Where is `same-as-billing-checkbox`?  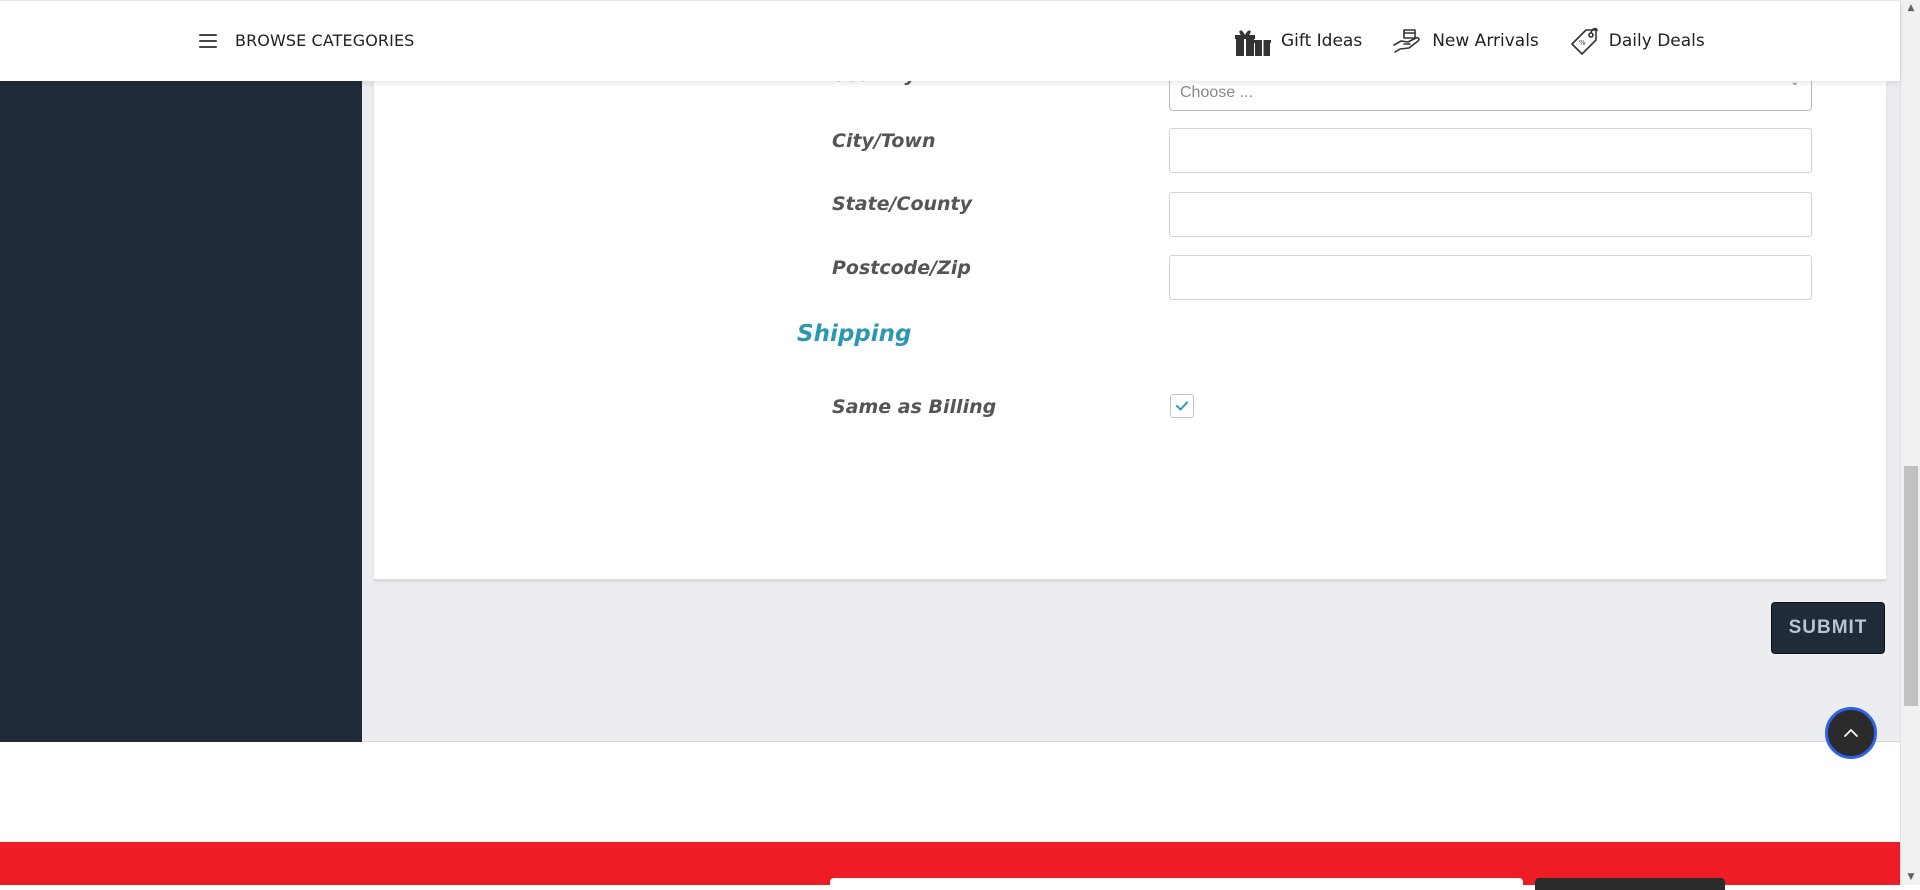
same-as-billing-checkbox is located at coordinates (1182, 406).